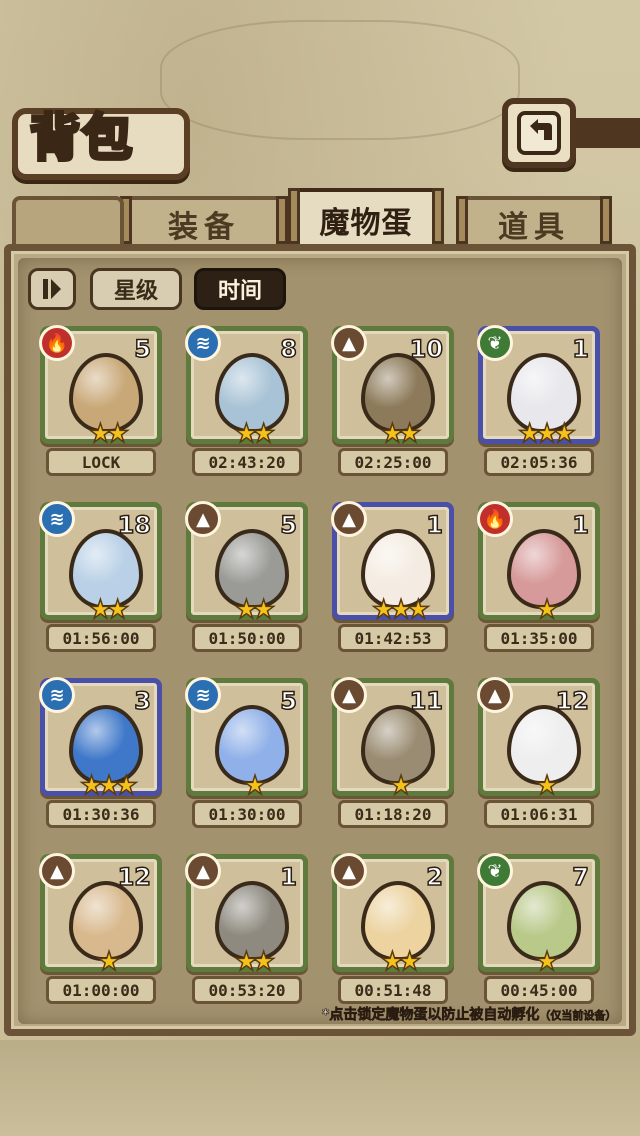 Image resolution: width=640 pixels, height=1136 pixels. I want to click on egg-card: ▲ 5 ★★ 01:50:00, so click(246, 576).